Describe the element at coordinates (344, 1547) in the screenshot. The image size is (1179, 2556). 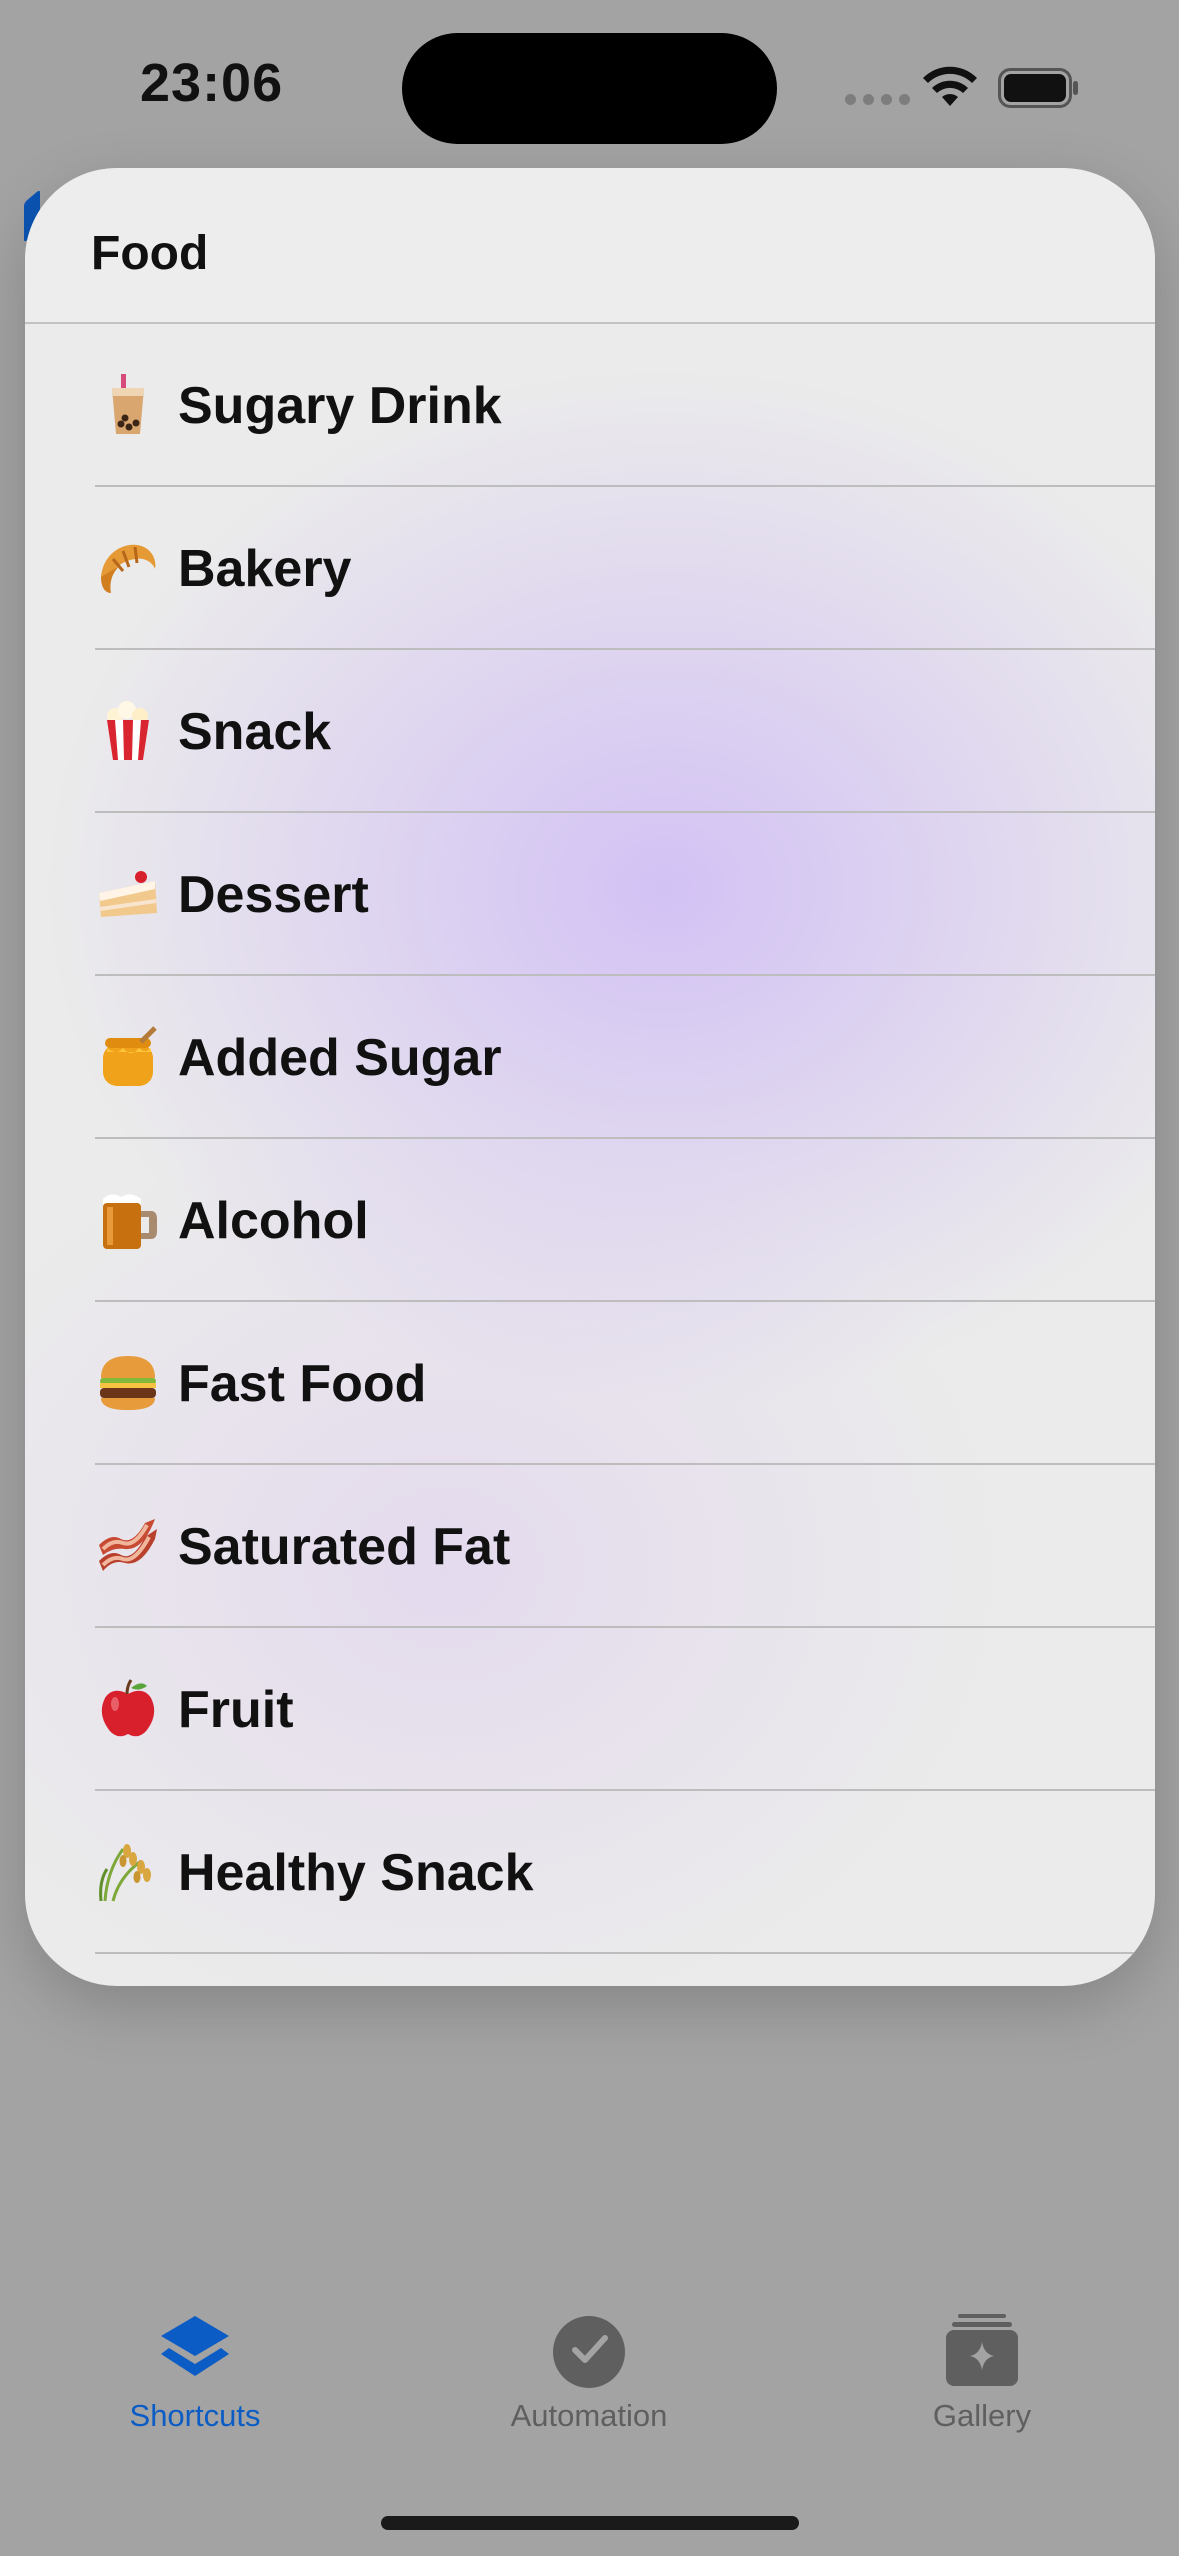
I see `menu-item-label: Saturated Fat` at that location.